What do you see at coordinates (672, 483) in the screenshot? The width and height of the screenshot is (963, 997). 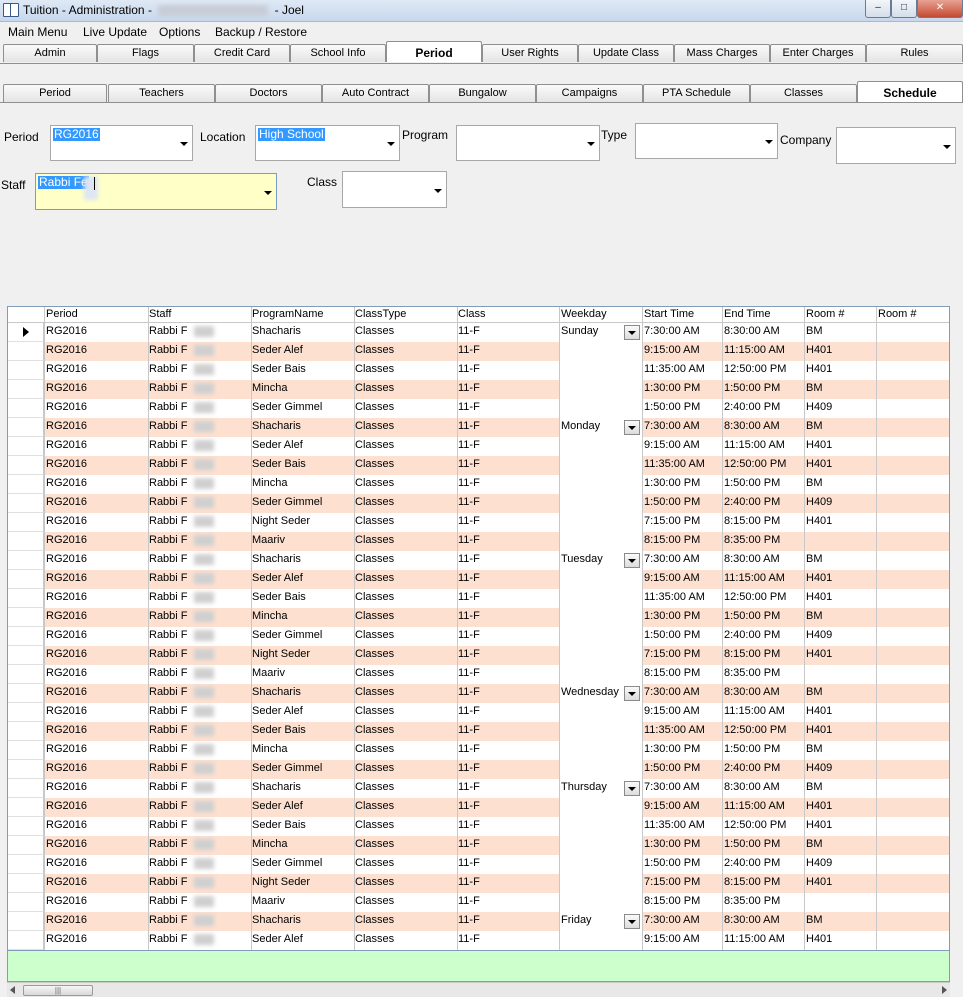 I see `cell-start-time: 1:30:00 PM` at bounding box center [672, 483].